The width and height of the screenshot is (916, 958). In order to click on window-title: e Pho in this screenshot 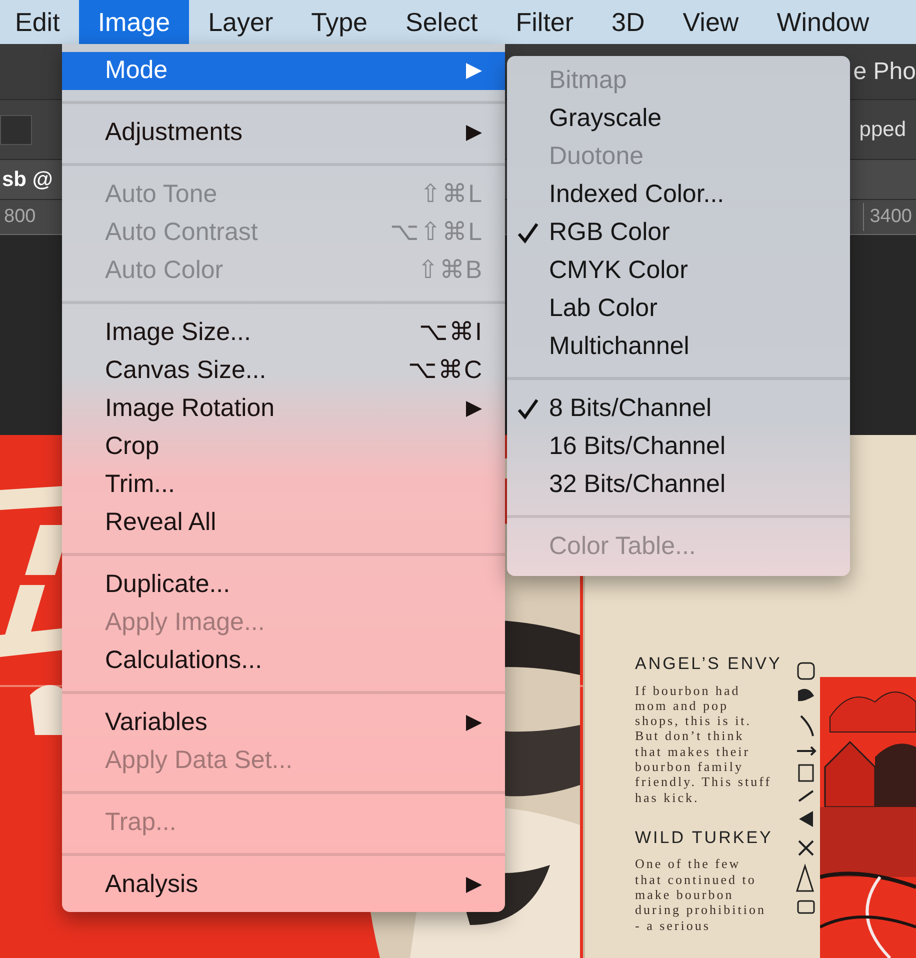, I will do `click(884, 71)`.